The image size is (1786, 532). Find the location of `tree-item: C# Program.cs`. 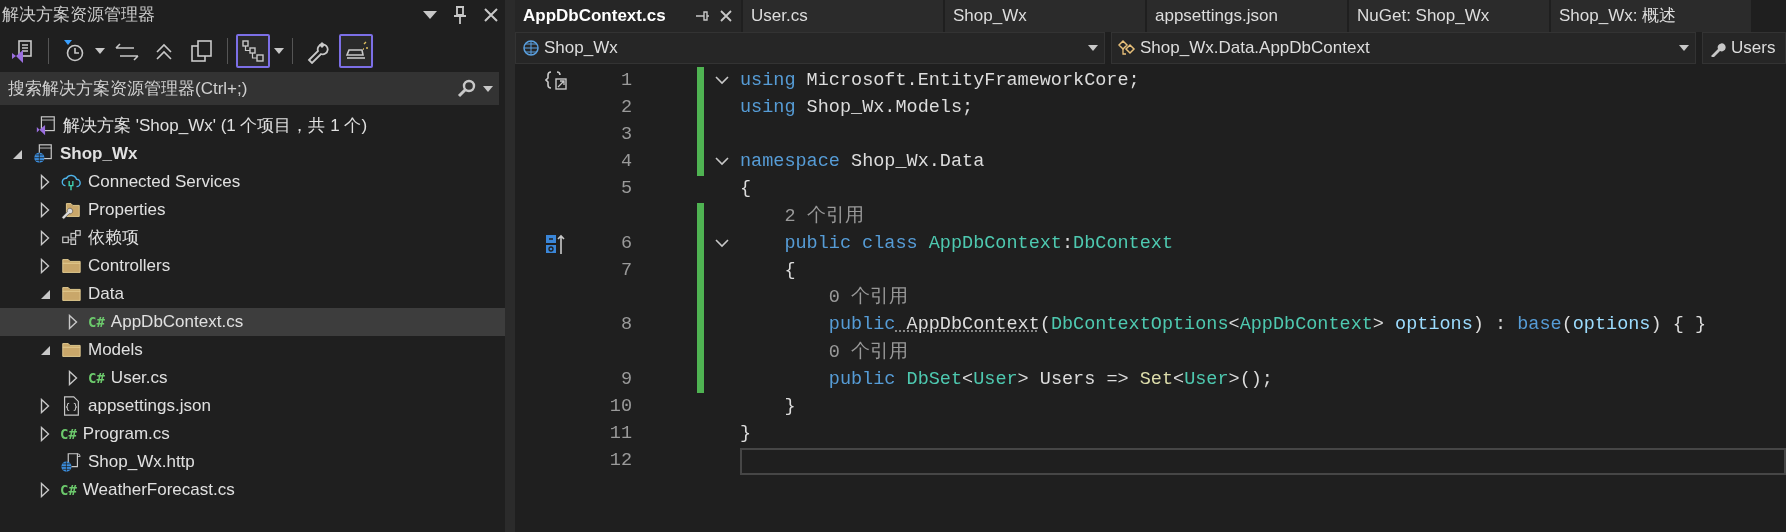

tree-item: C# Program.cs is located at coordinates (252, 434).